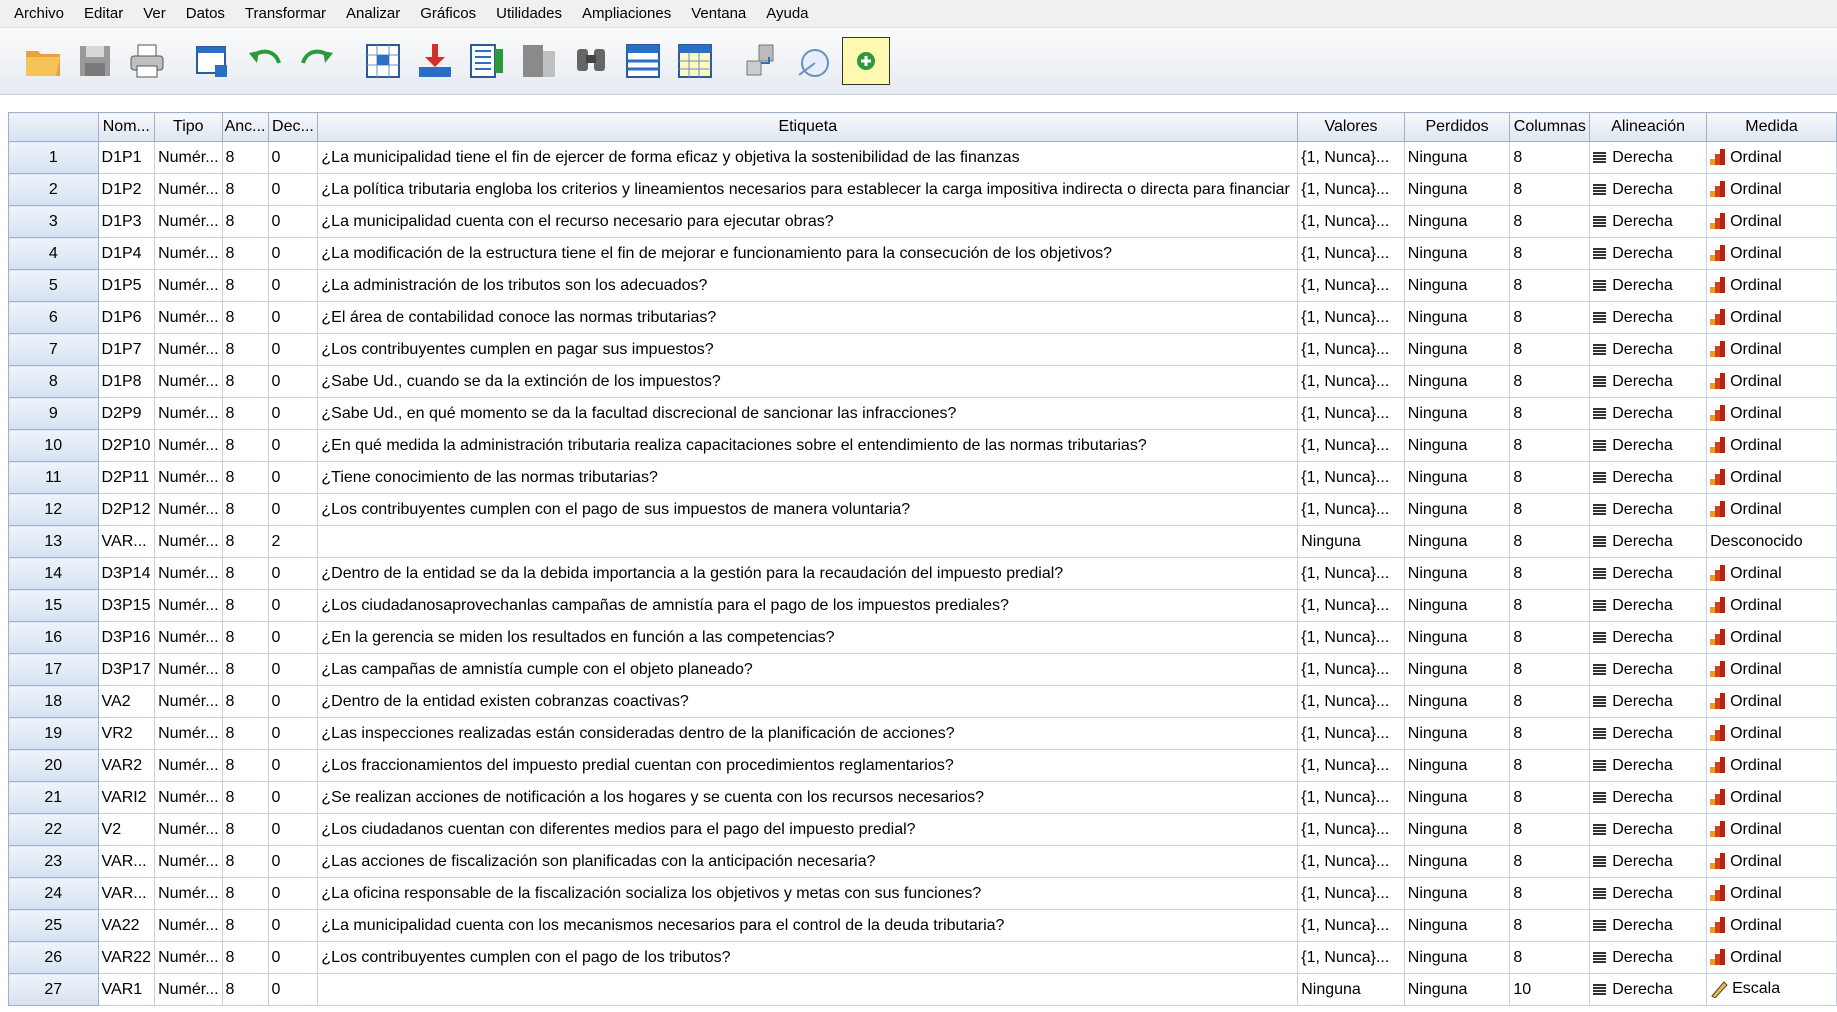 This screenshot has width=1837, height=1012. What do you see at coordinates (53, 925) in the screenshot?
I see `row-number: 25` at bounding box center [53, 925].